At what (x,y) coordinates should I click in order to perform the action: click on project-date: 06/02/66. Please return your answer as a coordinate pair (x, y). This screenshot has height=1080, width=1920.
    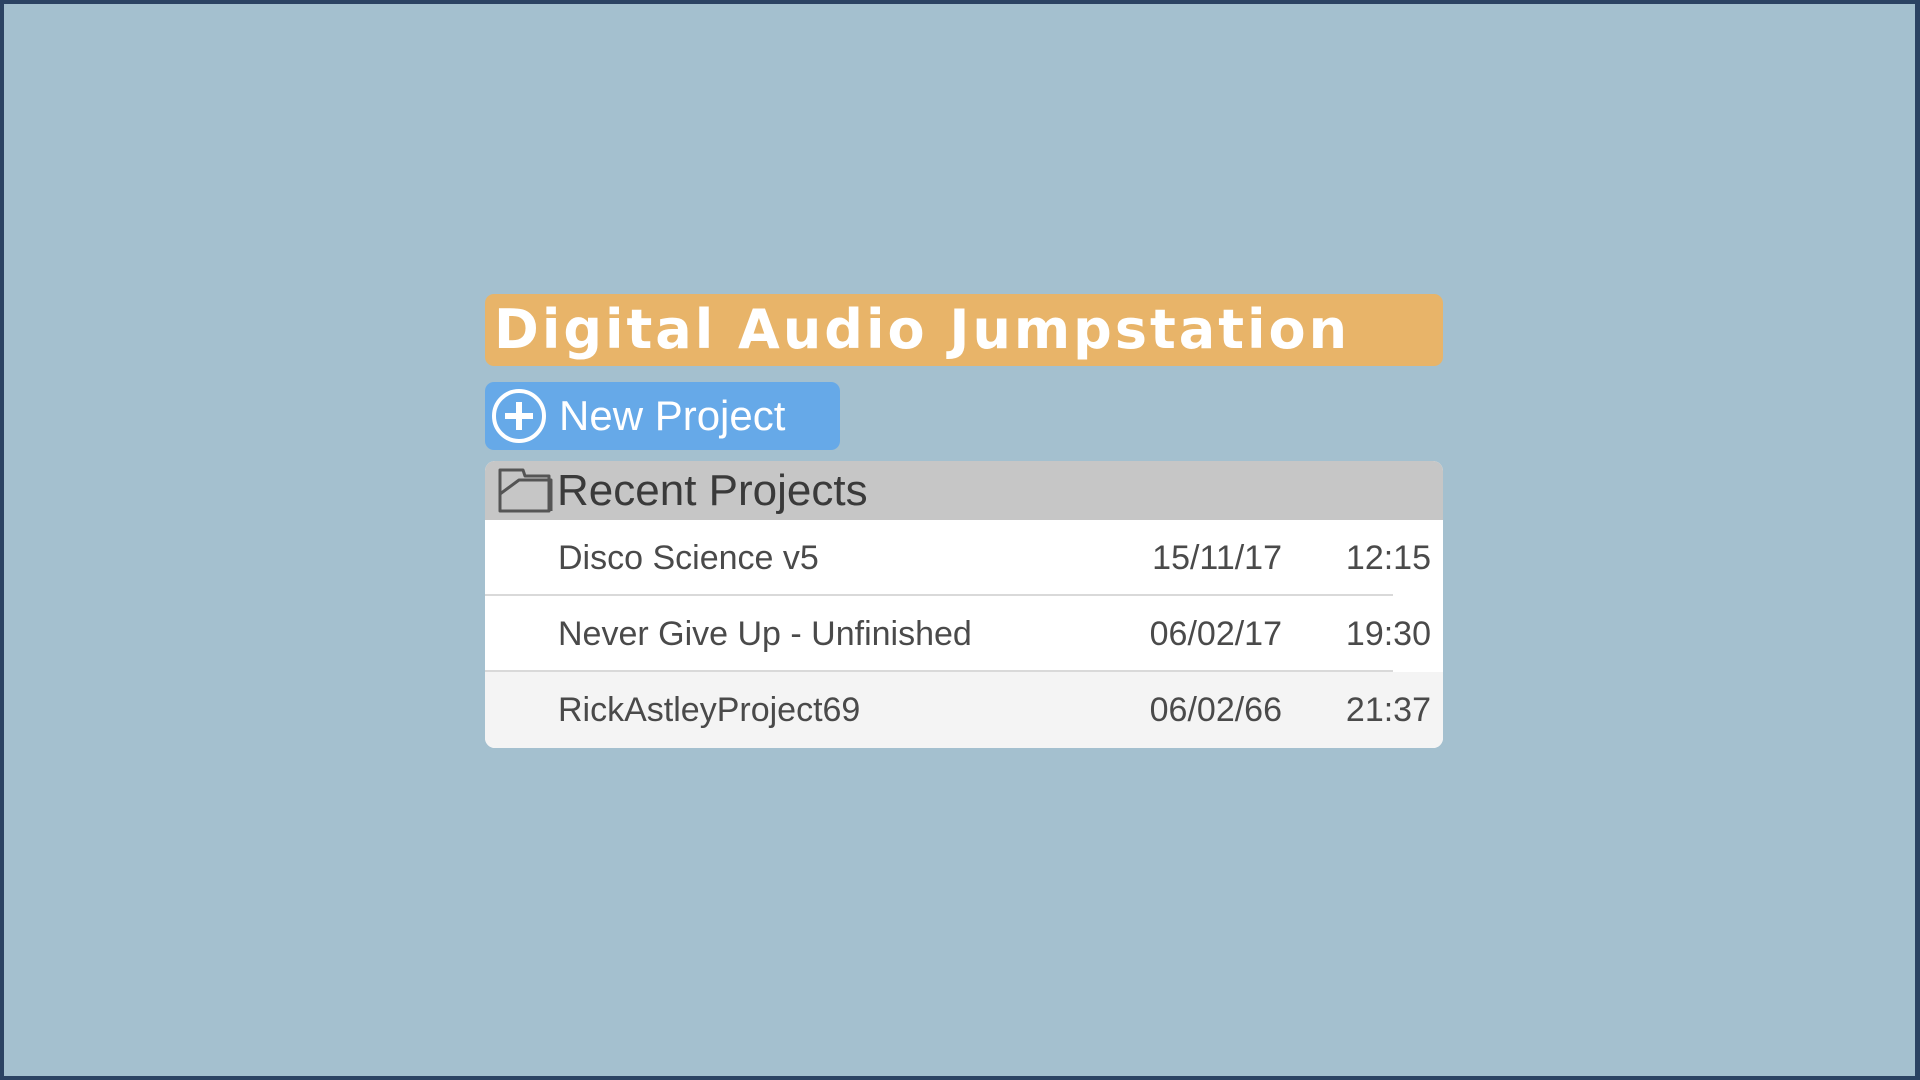
    Looking at the image, I should click on (1215, 709).